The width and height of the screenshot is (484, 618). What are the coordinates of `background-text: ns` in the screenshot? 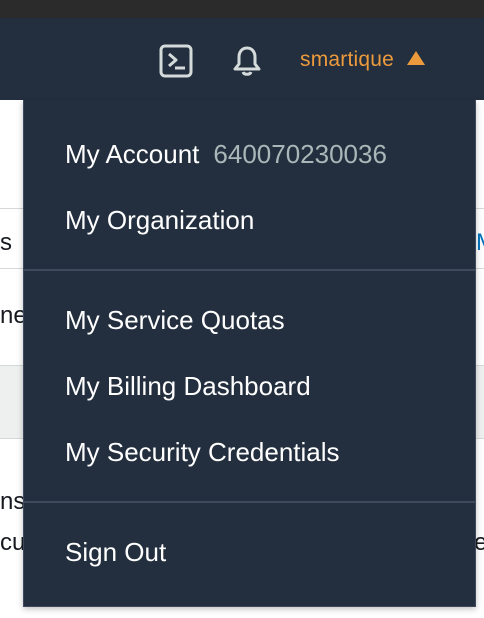 It's located at (13, 501).